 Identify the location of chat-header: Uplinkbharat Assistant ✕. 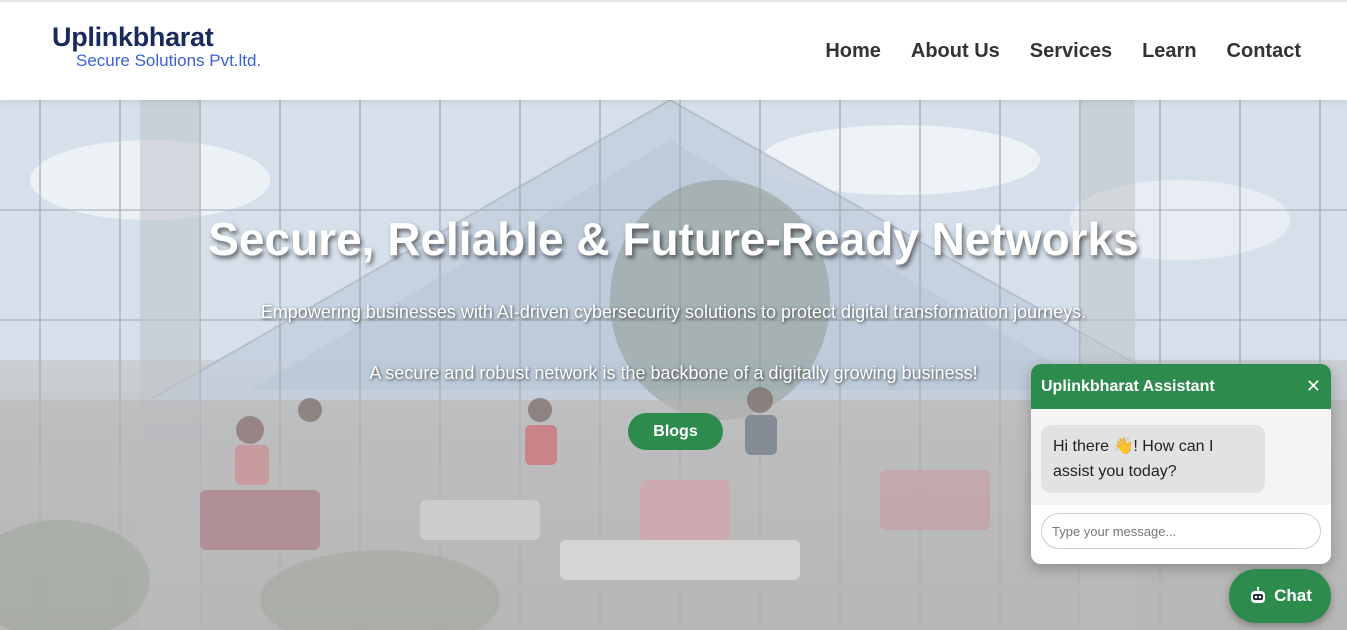
(1181, 386).